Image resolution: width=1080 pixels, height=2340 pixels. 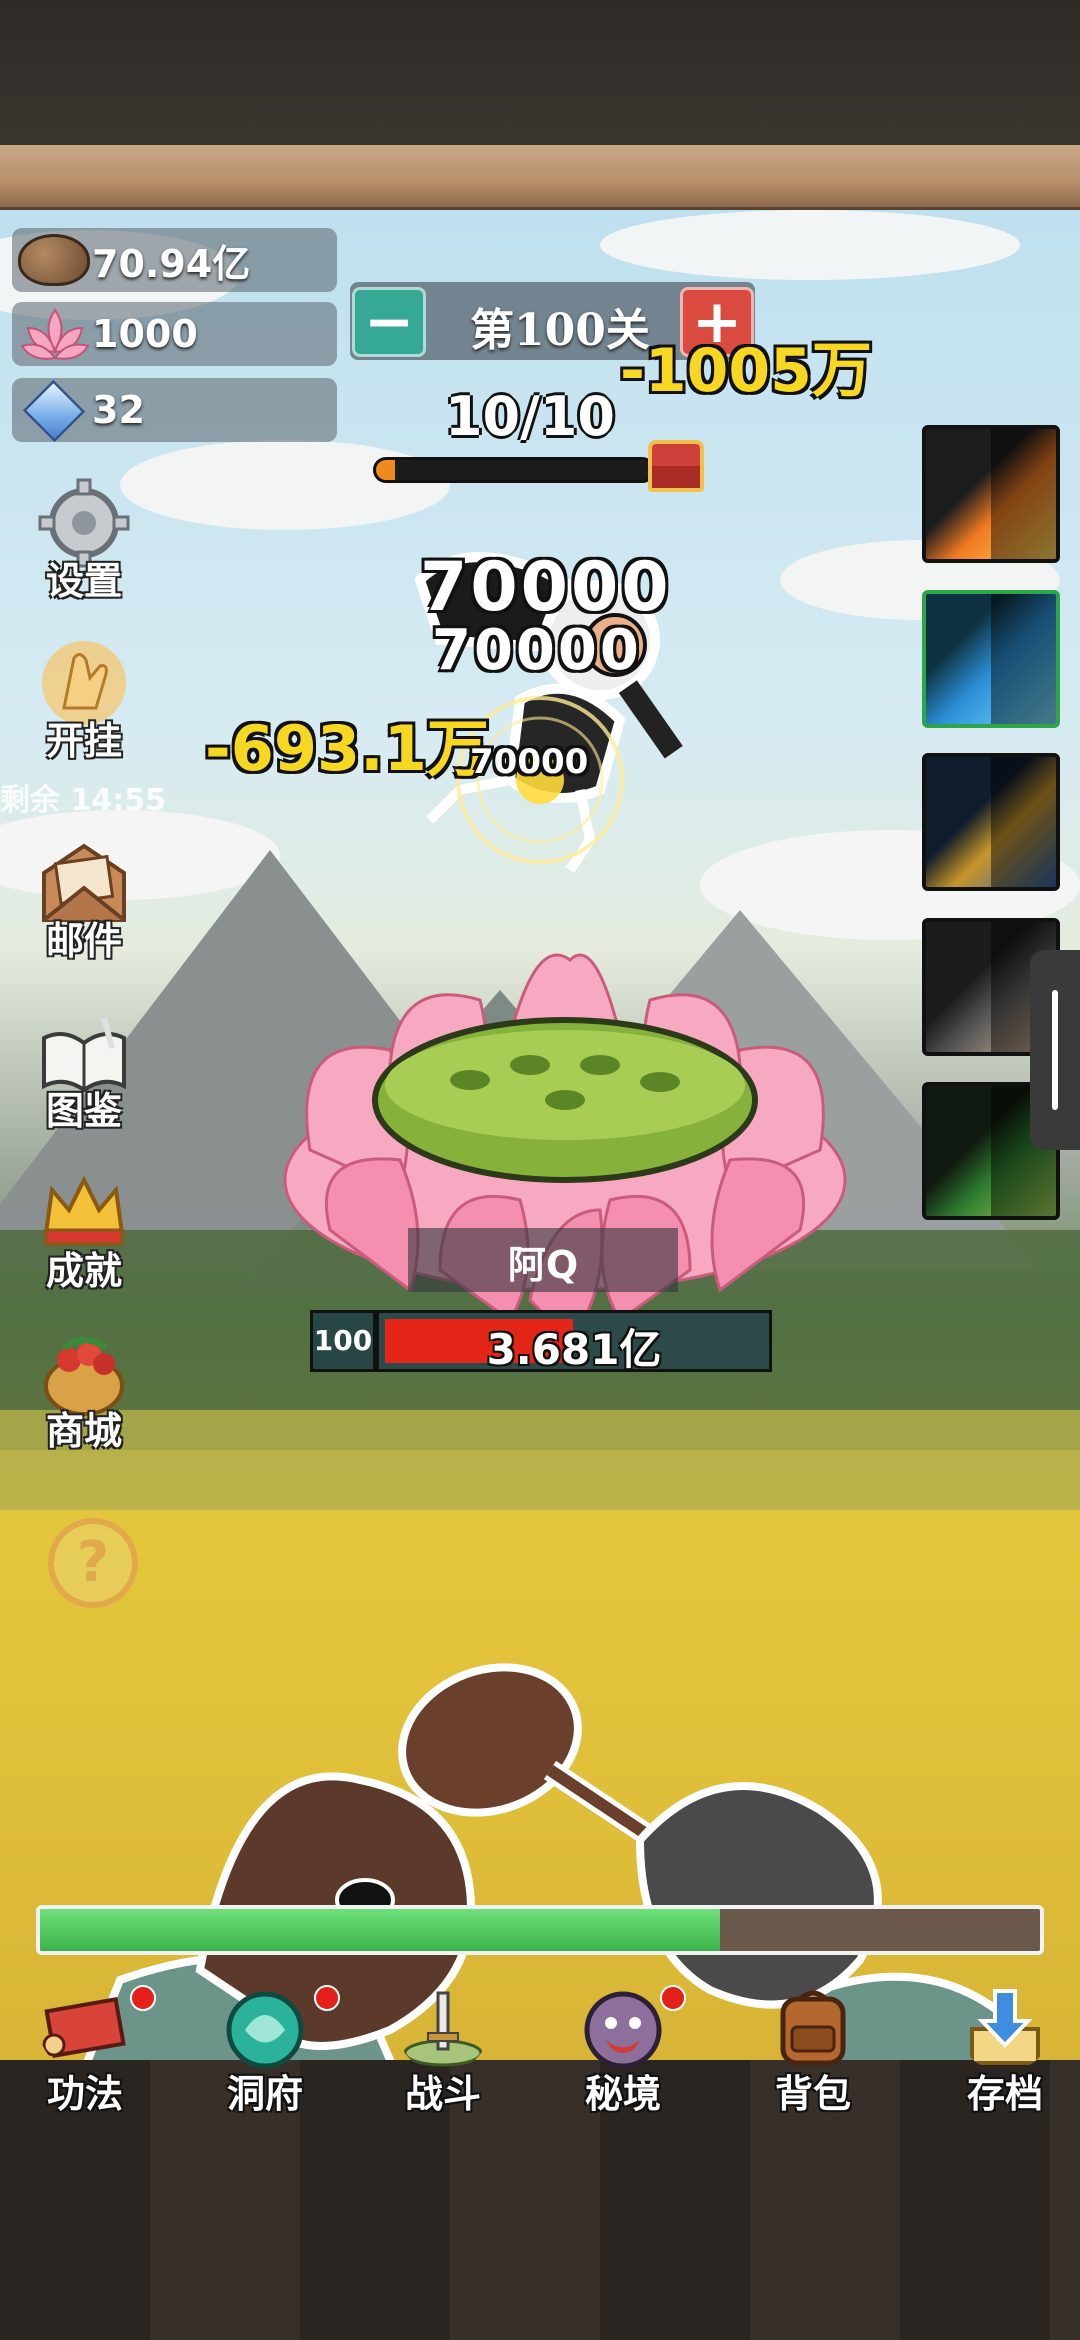 I want to click on enemy-level: 100, so click(x=343, y=1341).